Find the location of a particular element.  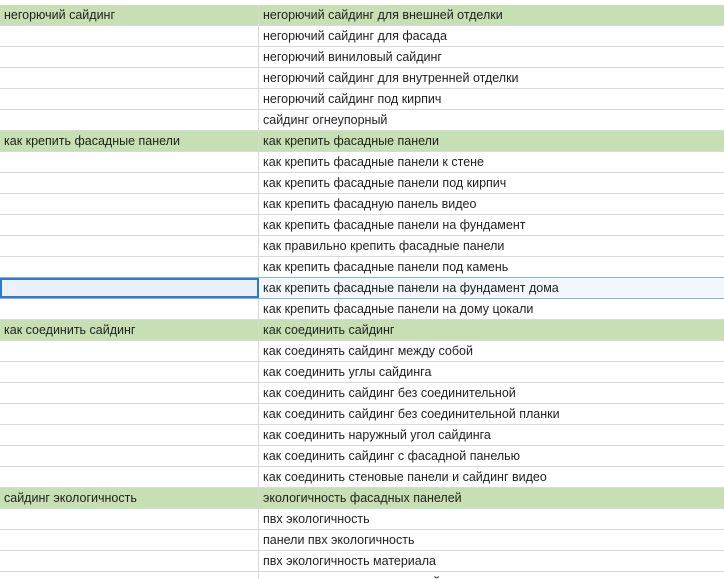

cell-column-a: как крепить фасадные панели is located at coordinates (129, 141).